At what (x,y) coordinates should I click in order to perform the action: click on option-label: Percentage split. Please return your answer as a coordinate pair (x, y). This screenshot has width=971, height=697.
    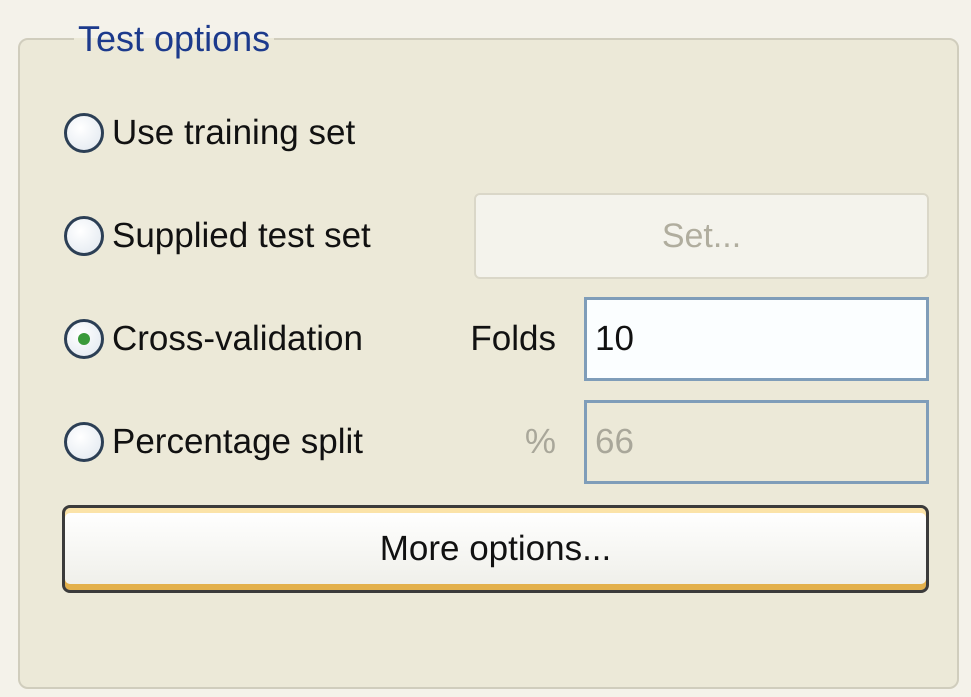
    Looking at the image, I should click on (237, 442).